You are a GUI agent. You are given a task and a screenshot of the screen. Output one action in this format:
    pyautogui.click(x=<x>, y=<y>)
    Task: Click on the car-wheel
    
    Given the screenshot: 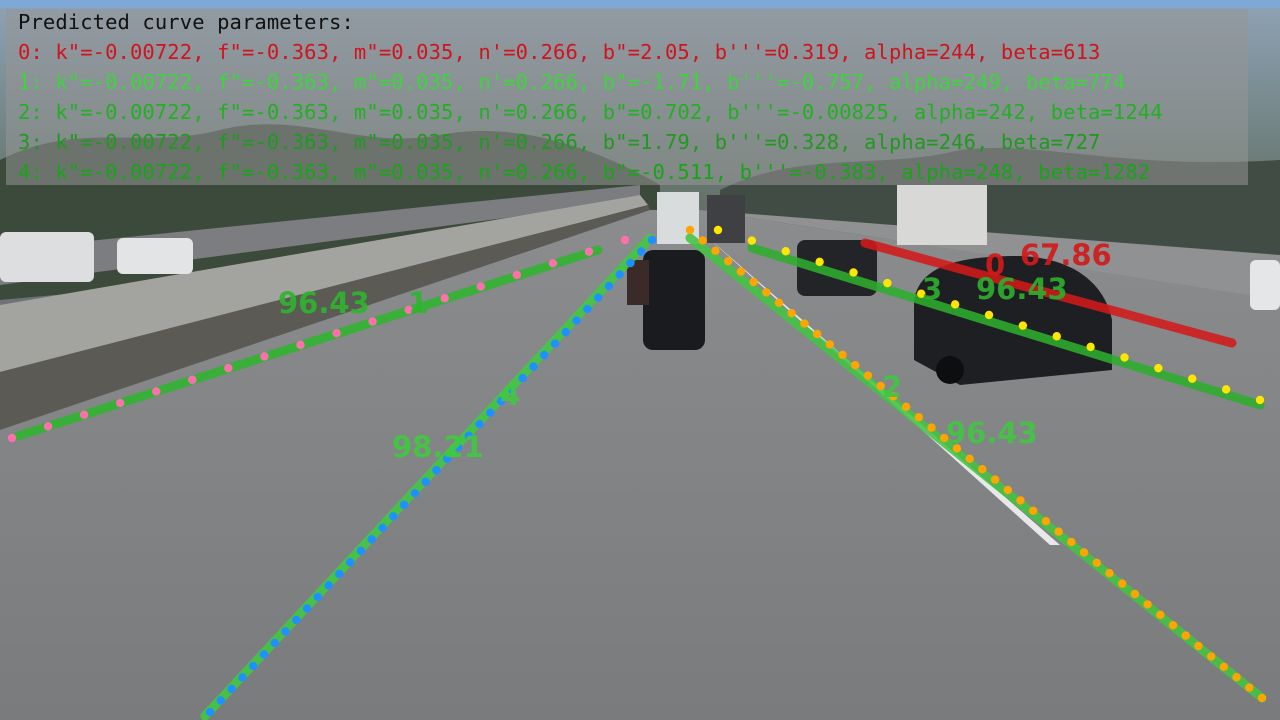 What is the action you would take?
    pyautogui.click(x=950, y=370)
    